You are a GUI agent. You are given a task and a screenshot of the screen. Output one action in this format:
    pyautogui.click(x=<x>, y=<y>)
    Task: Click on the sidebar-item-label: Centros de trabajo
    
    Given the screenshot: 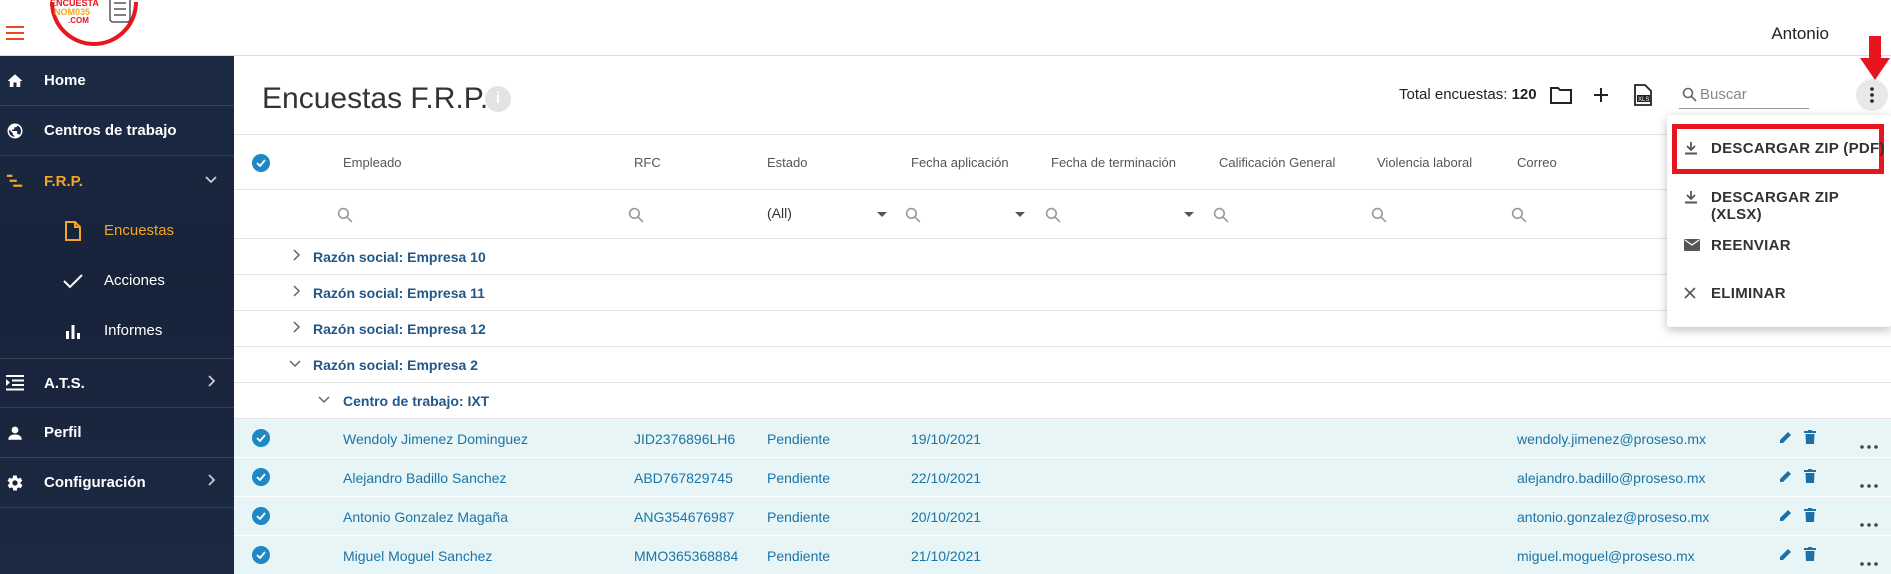 What is the action you would take?
    pyautogui.click(x=110, y=130)
    